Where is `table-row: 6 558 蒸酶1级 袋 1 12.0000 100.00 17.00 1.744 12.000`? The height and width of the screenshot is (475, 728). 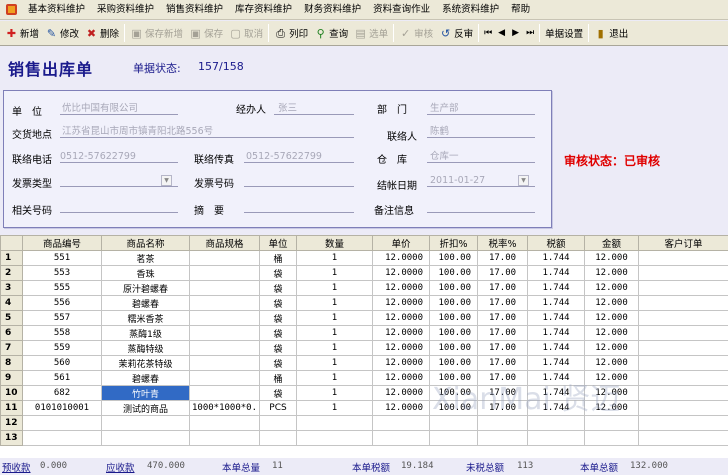 table-row: 6 558 蒸酶1级 袋 1 12.0000 100.00 17.00 1.744 12.000 is located at coordinates (364, 333).